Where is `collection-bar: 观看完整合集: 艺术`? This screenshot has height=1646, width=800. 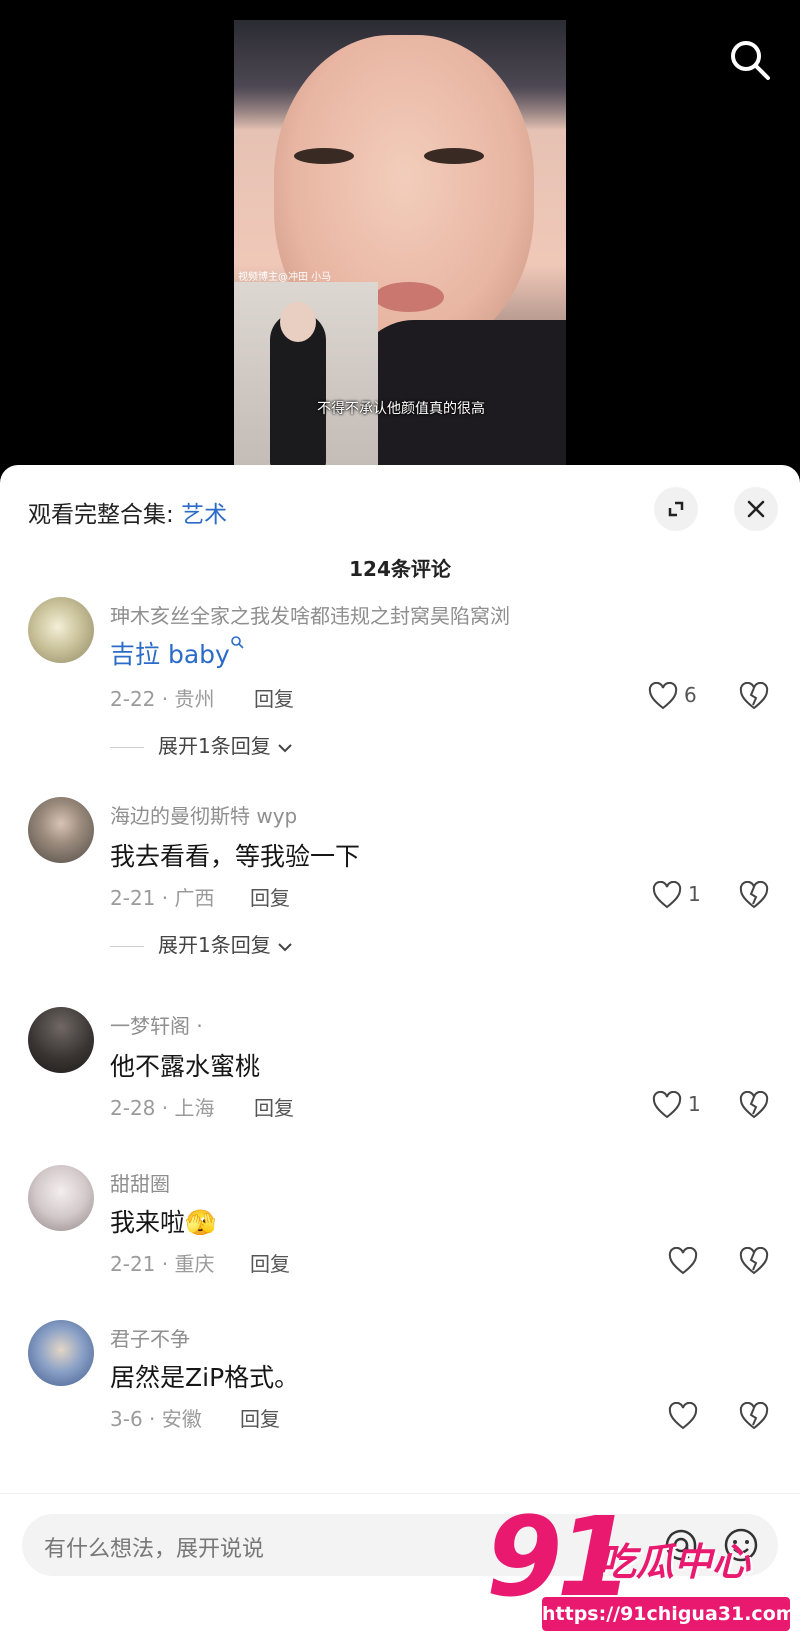 collection-bar: 观看完整合集: 艺术 is located at coordinates (127, 512).